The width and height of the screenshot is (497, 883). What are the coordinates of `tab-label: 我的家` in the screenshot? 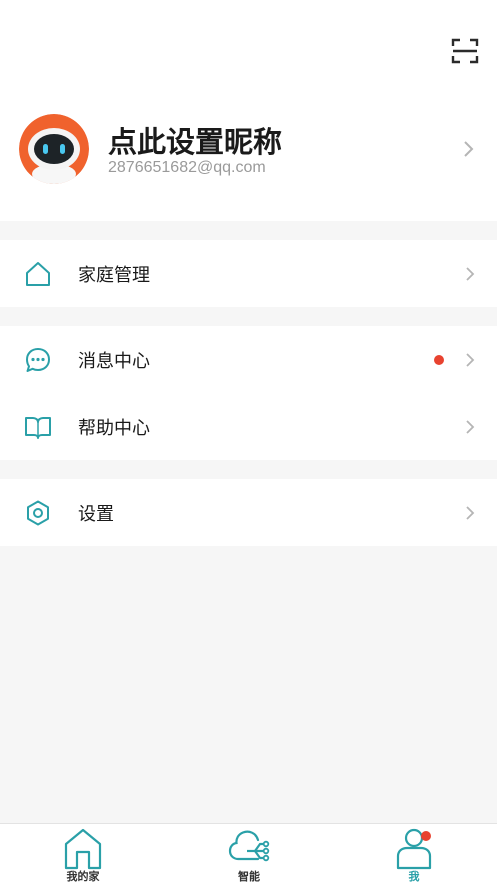 It's located at (83, 876).